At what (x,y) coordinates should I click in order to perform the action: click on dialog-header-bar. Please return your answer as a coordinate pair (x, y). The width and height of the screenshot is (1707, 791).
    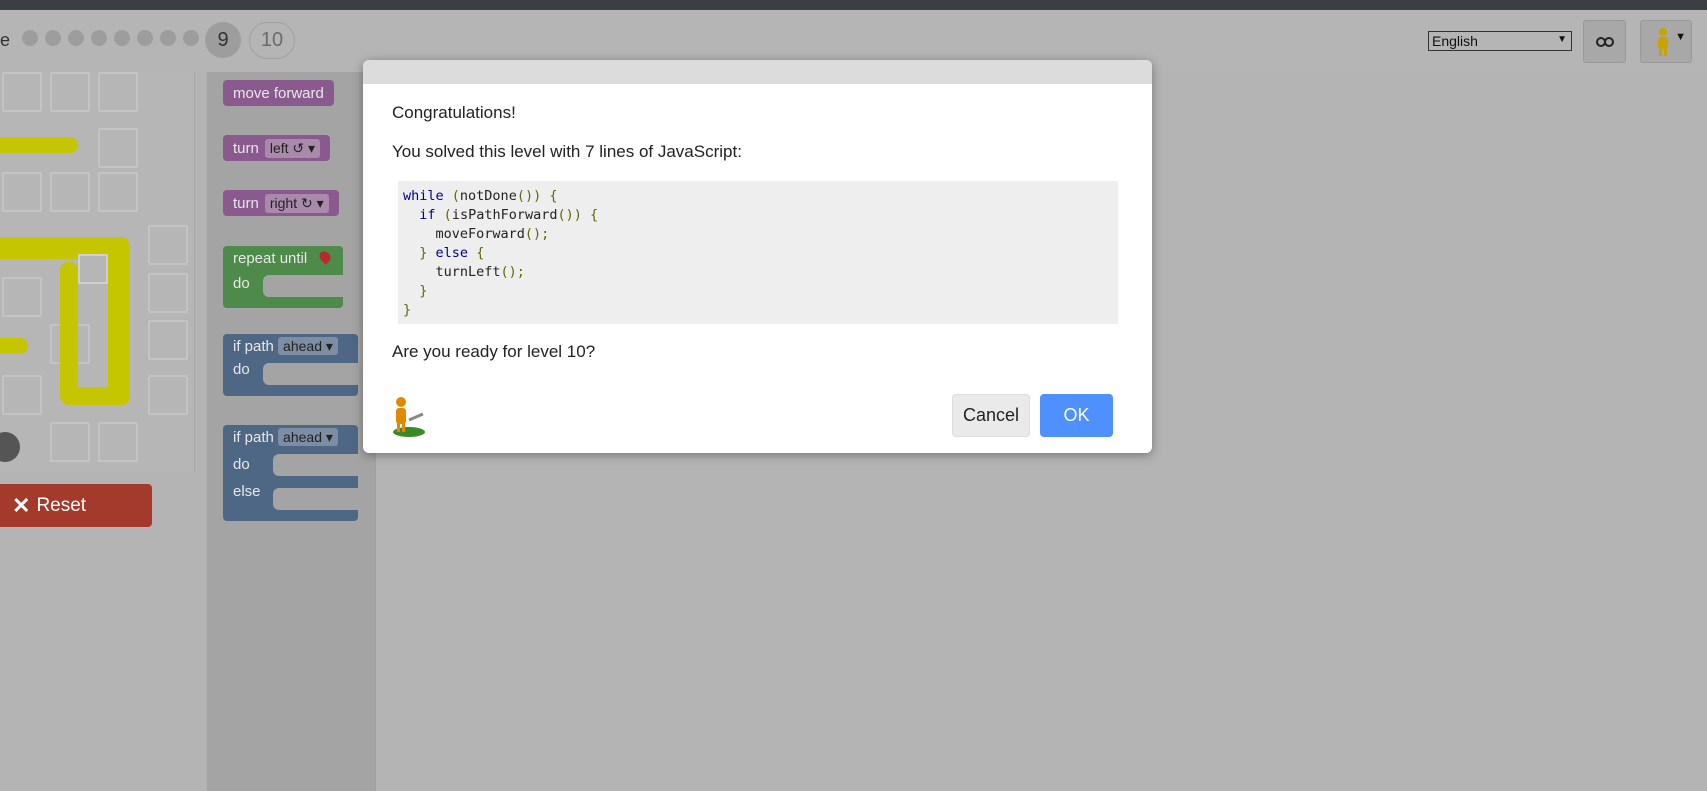
    Looking at the image, I should click on (757, 72).